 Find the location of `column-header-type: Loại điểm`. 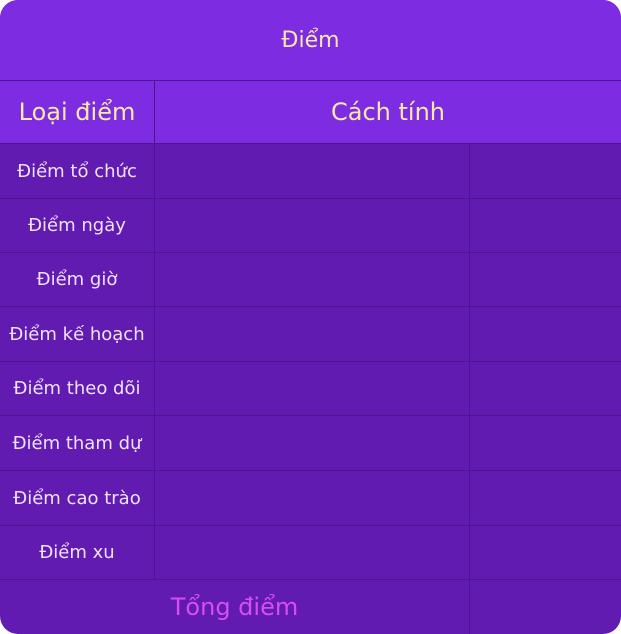

column-header-type: Loại điểm is located at coordinates (77, 112).